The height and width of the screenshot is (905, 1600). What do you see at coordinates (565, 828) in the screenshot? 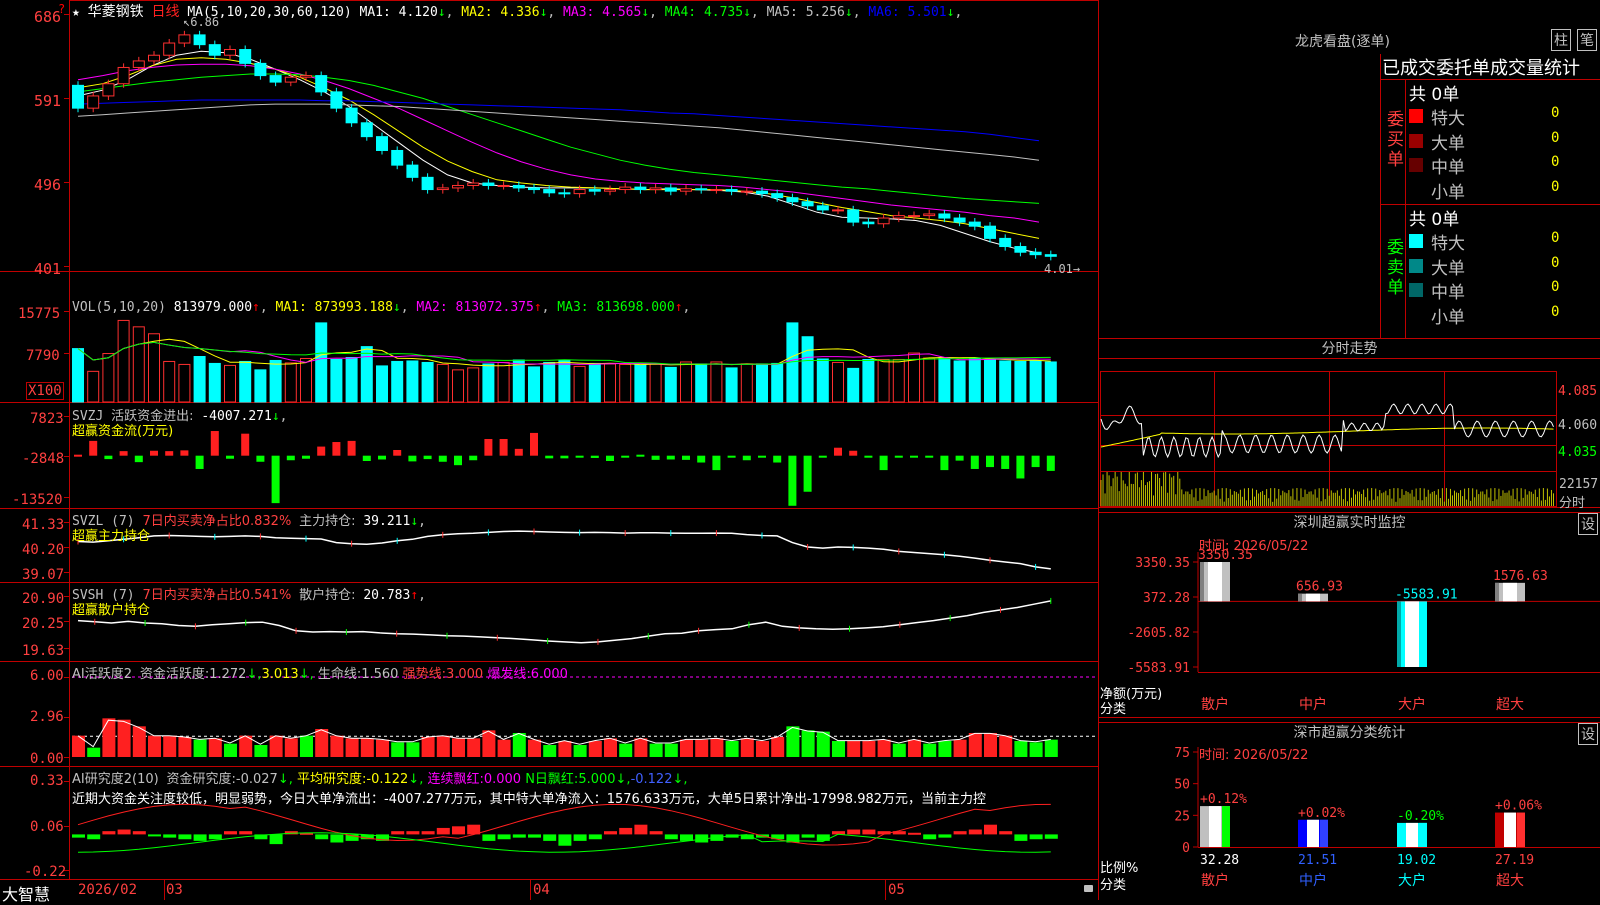
I see `ai2-bars` at bounding box center [565, 828].